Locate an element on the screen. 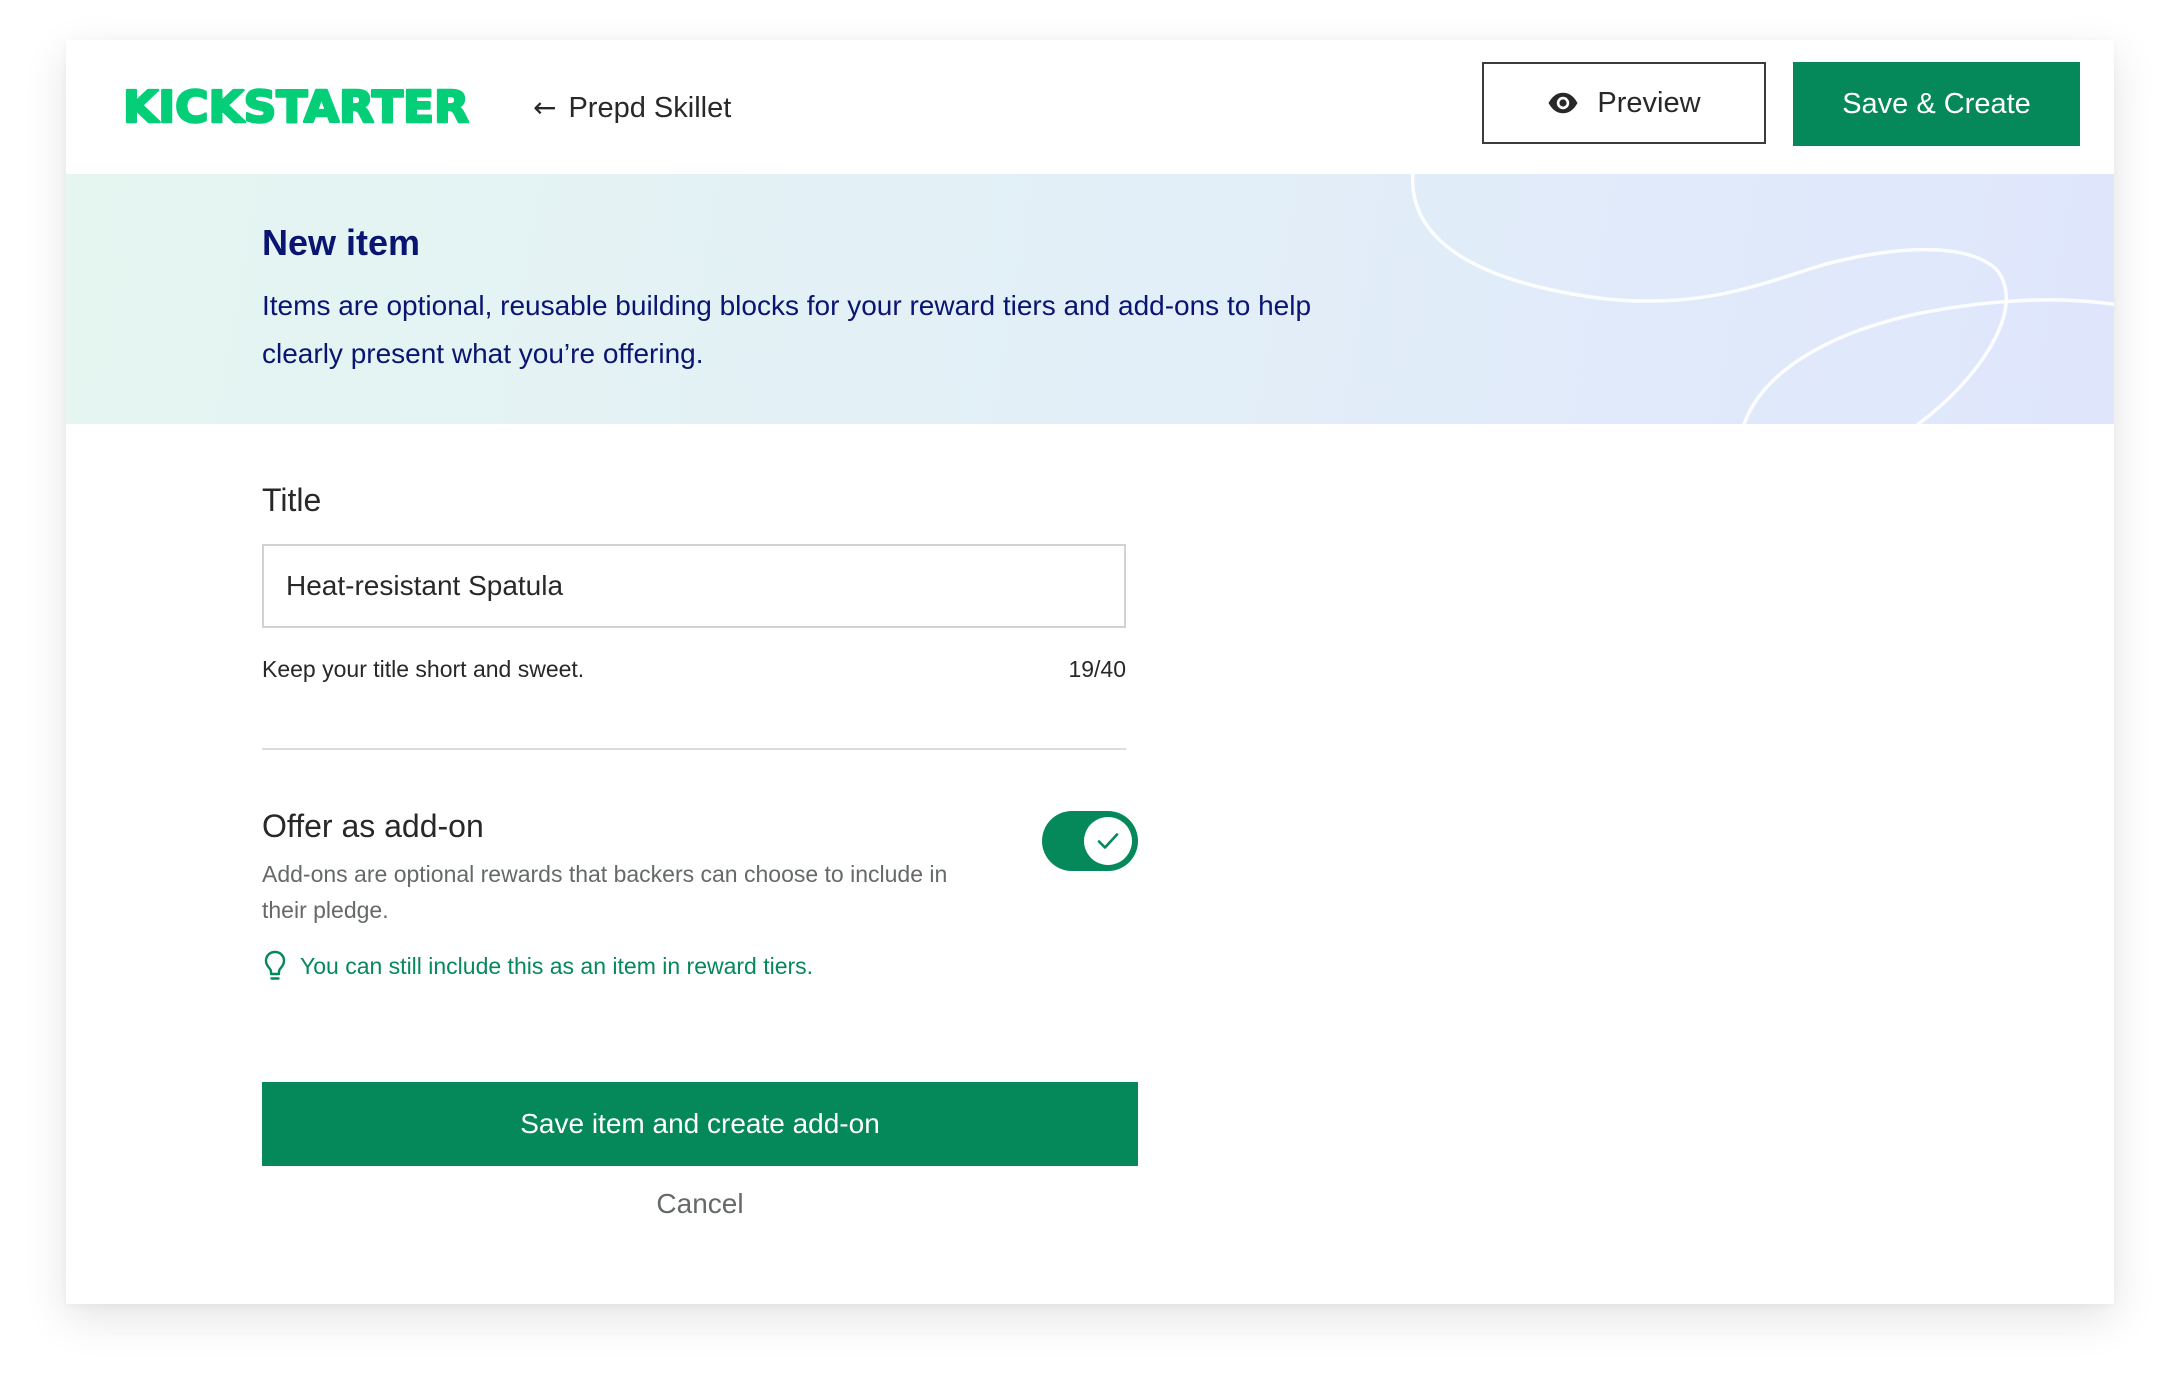  offer-as-addon-toggle is located at coordinates (1090, 841).